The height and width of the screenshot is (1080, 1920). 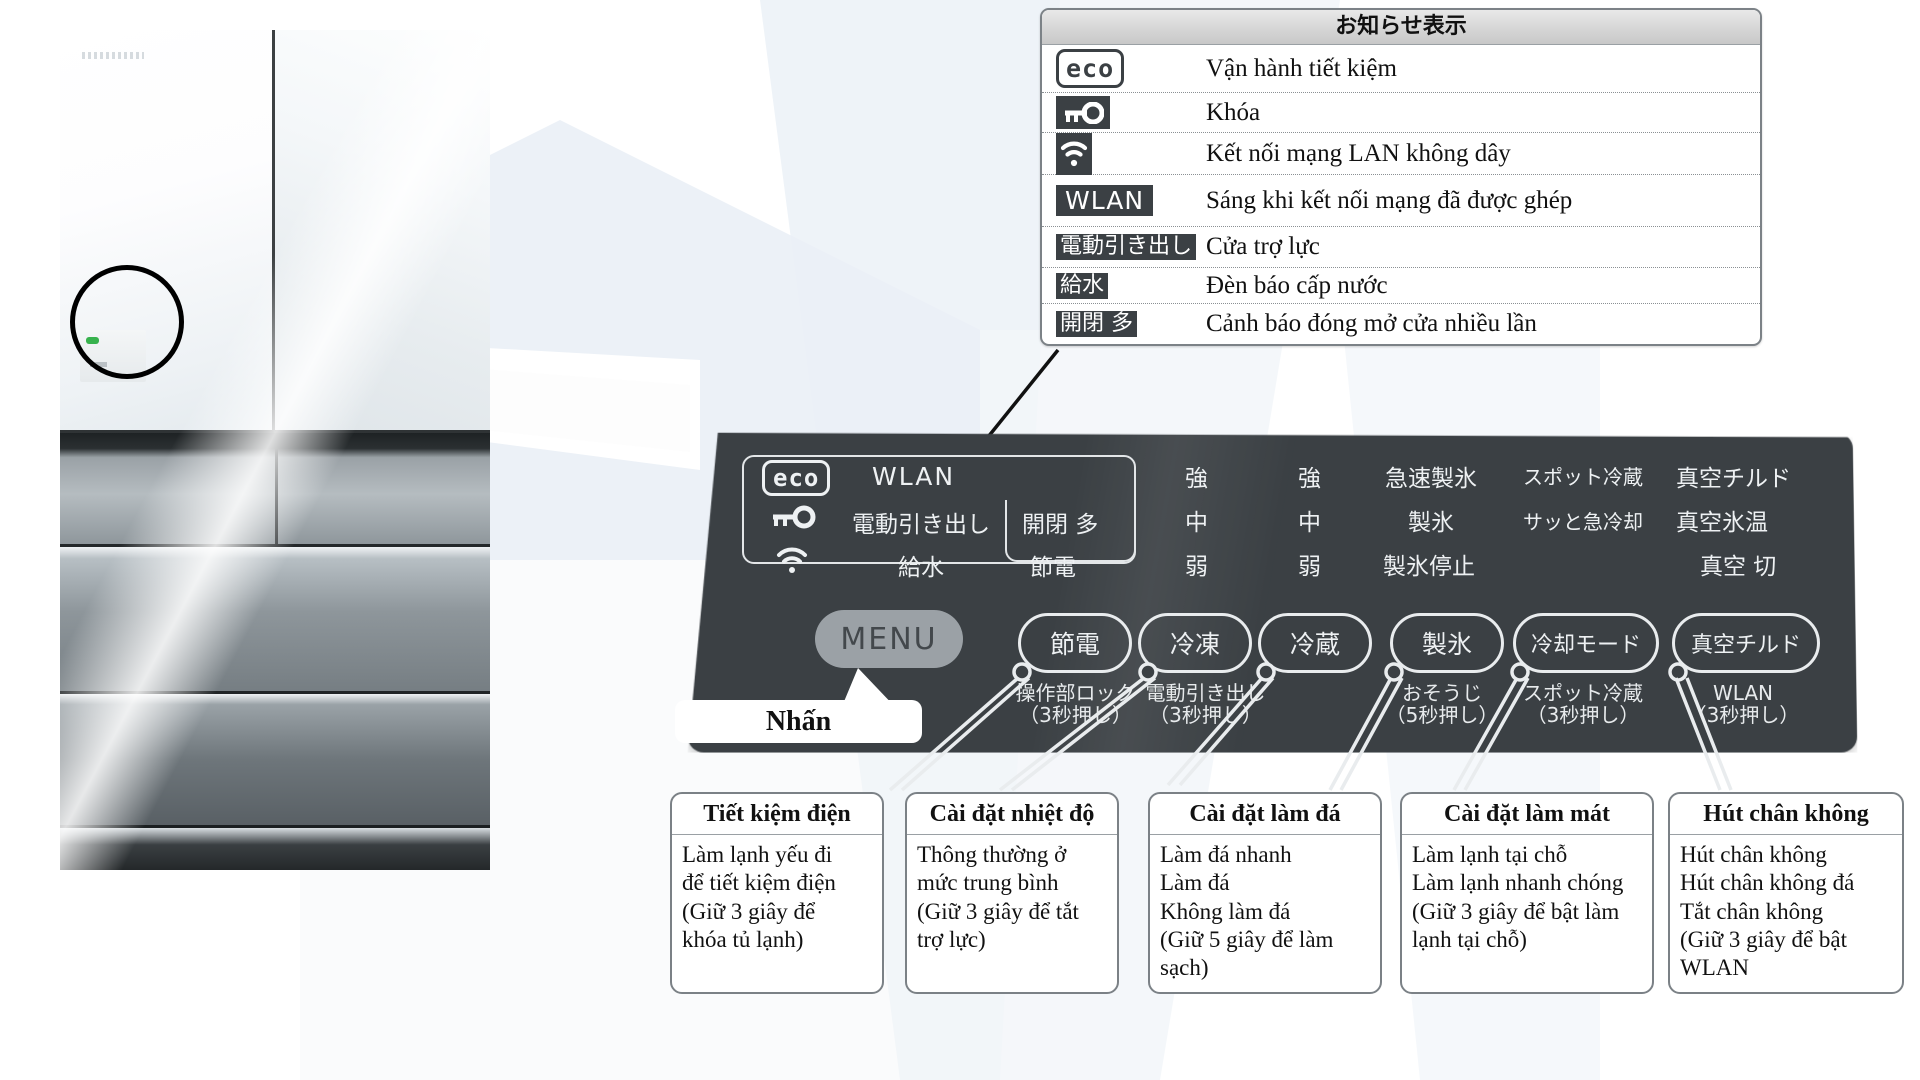 What do you see at coordinates (1752, 911) in the screenshot?
I see `card-line: Tắt chân không` at bounding box center [1752, 911].